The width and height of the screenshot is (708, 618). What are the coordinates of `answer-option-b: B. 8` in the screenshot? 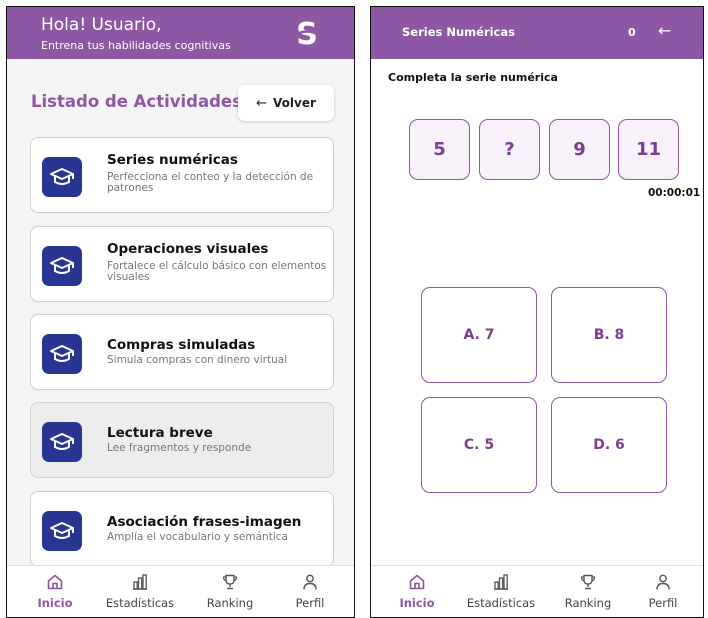 It's located at (609, 335).